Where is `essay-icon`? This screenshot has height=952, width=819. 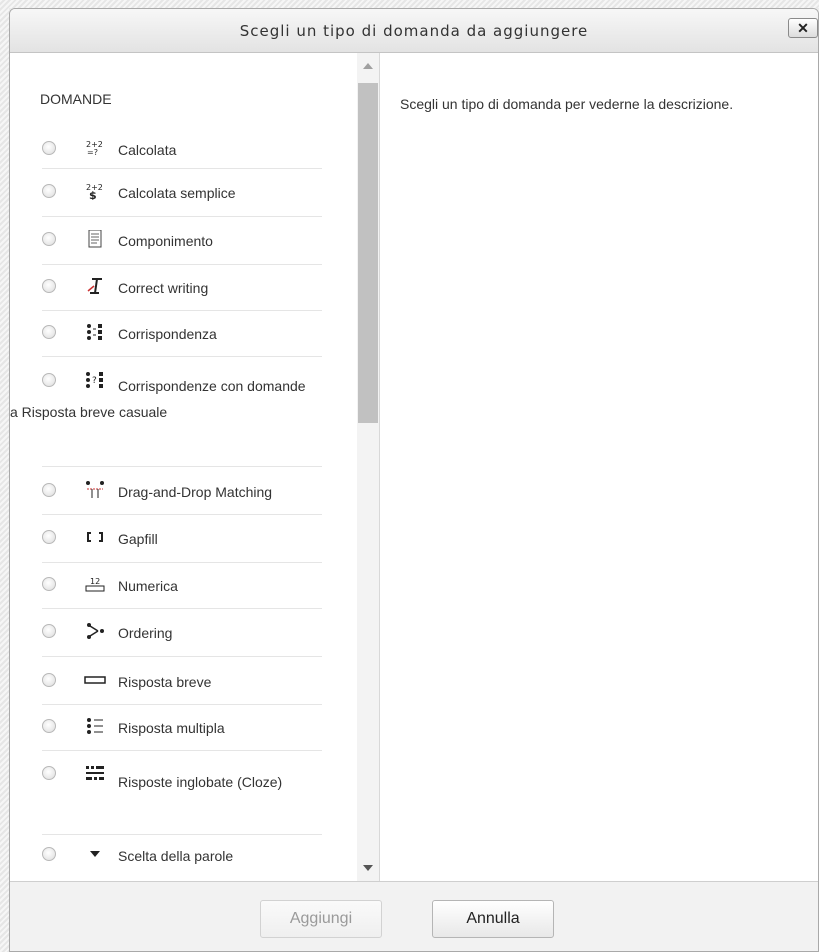 essay-icon is located at coordinates (95, 238).